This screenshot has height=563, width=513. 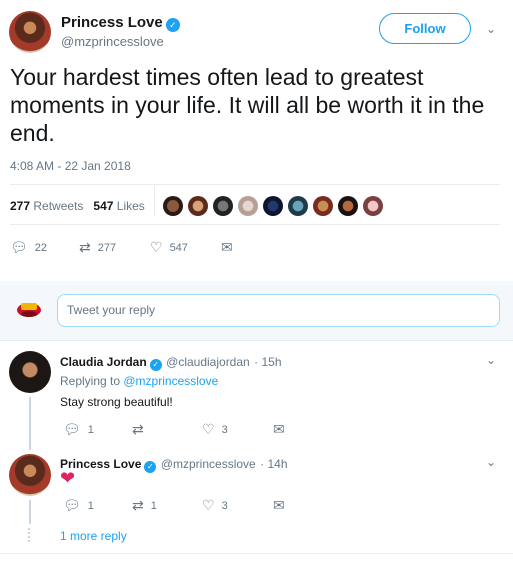 What do you see at coordinates (116, 402) in the screenshot?
I see `reply-text: Stay strong beautiful!` at bounding box center [116, 402].